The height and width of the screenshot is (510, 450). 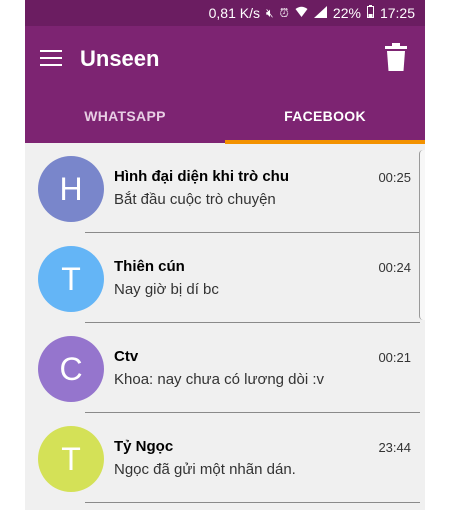 What do you see at coordinates (71, 189) in the screenshot?
I see `avatar: H` at bounding box center [71, 189].